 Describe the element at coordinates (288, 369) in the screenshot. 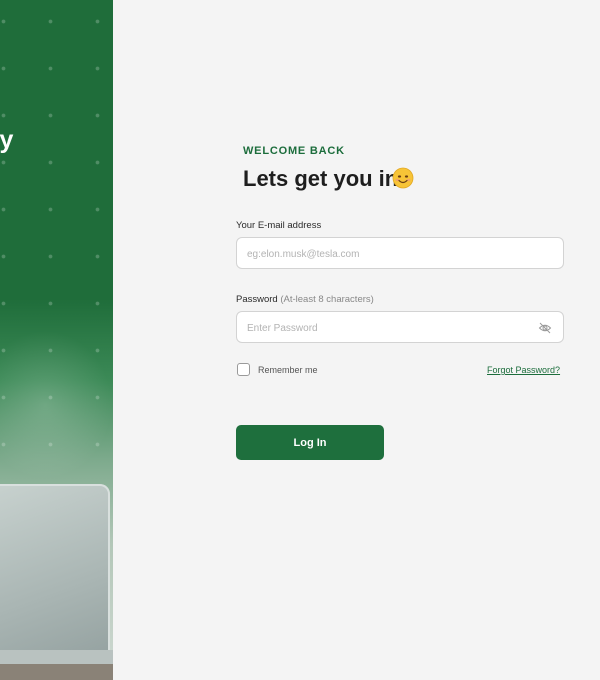

I see `remember-me-label: Remember me` at that location.